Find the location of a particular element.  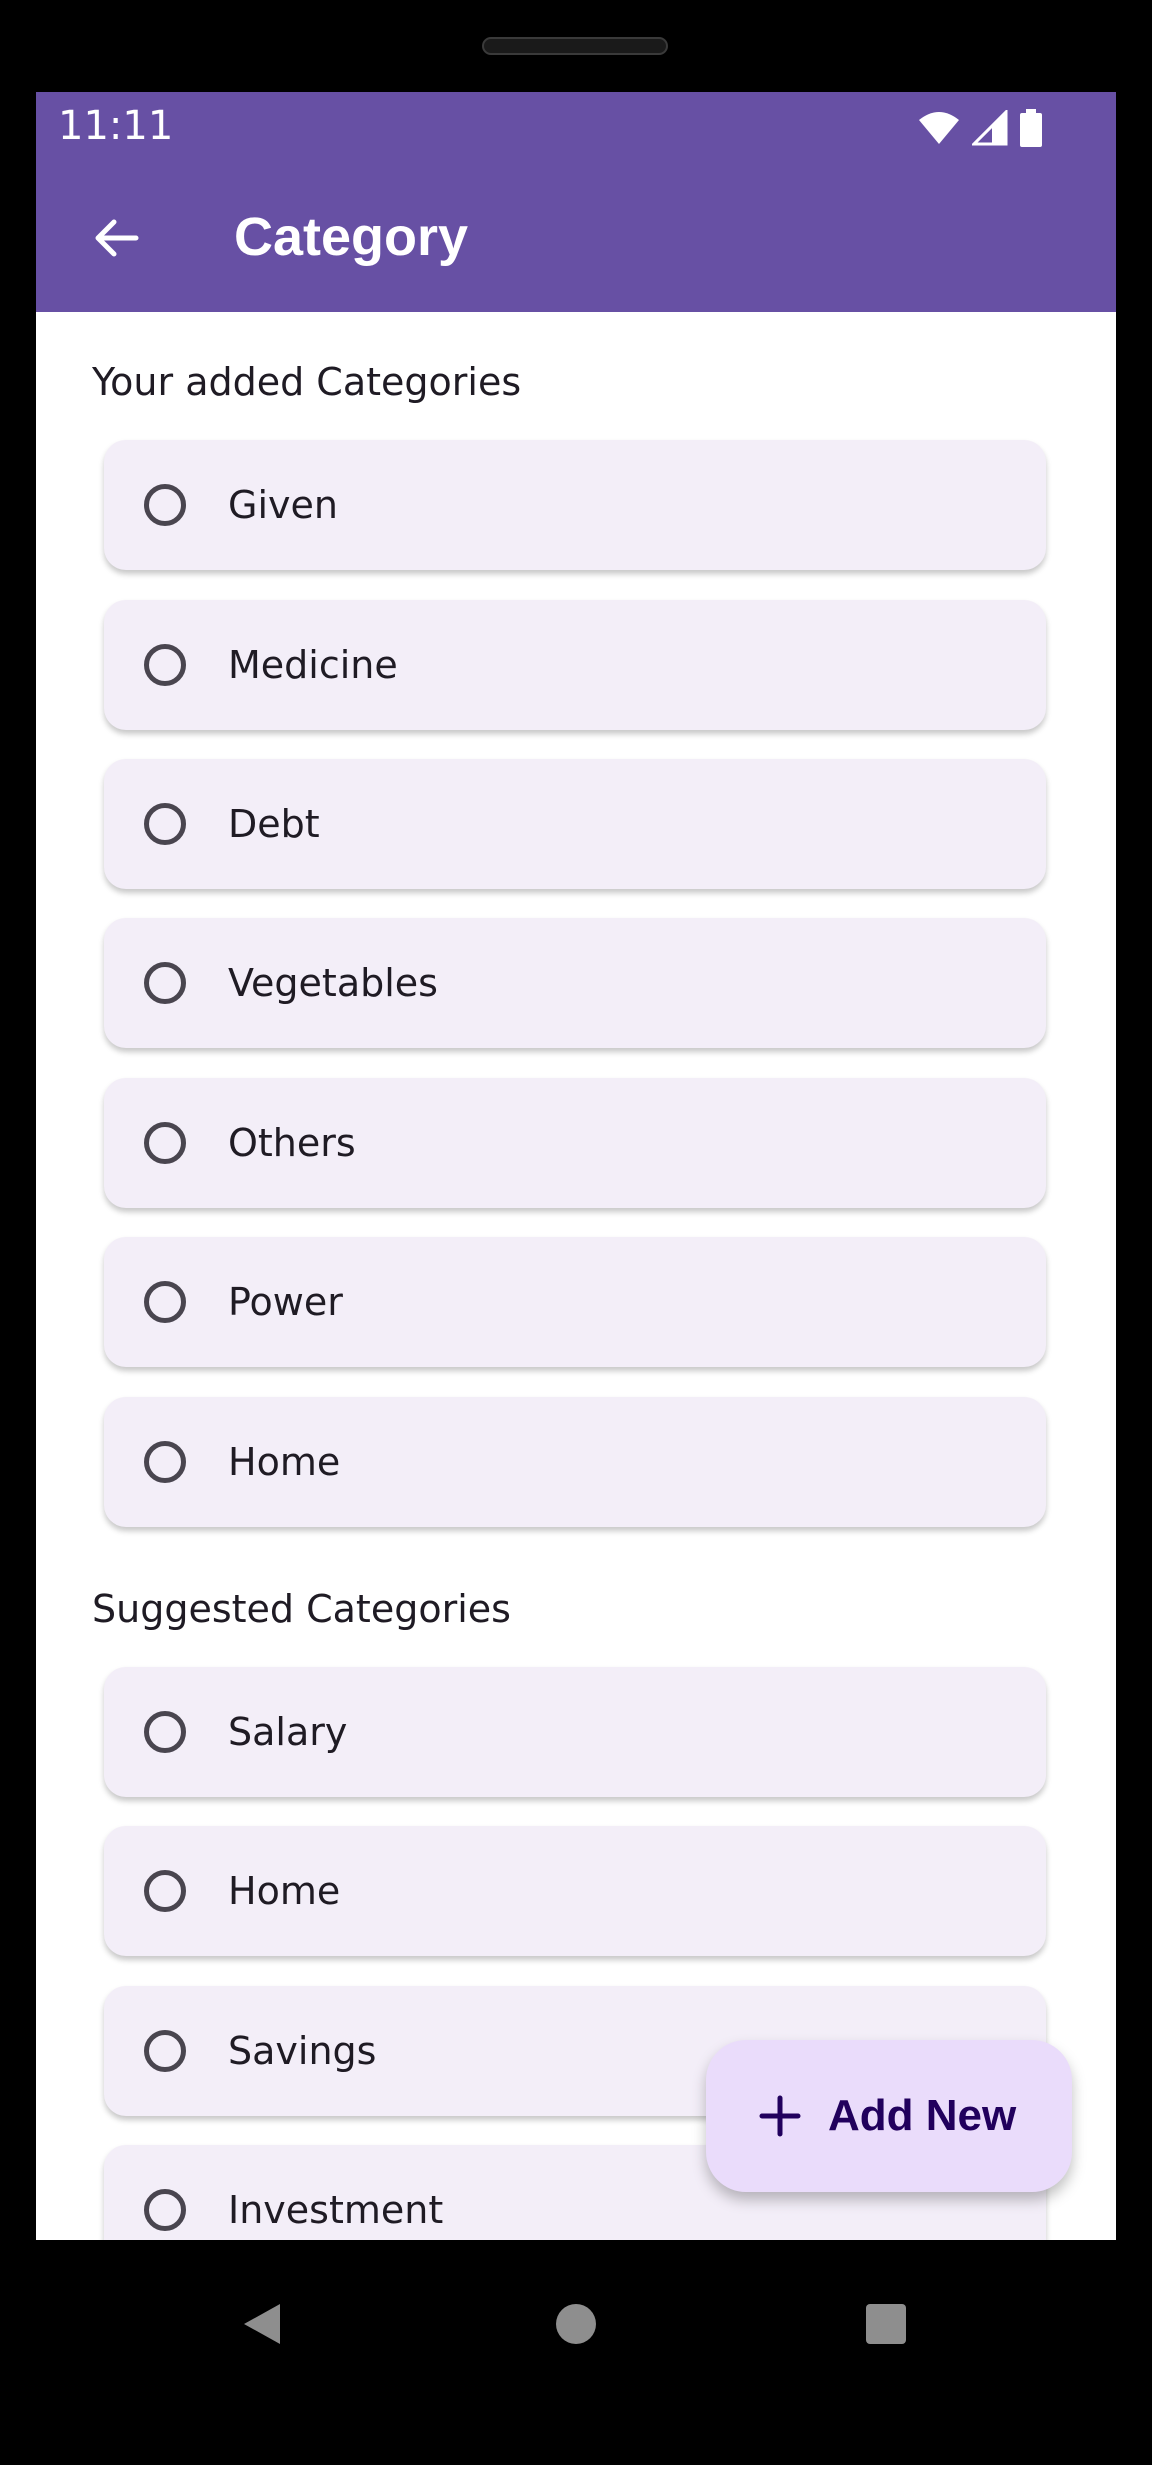

category-item-power: Power is located at coordinates (575, 1302).